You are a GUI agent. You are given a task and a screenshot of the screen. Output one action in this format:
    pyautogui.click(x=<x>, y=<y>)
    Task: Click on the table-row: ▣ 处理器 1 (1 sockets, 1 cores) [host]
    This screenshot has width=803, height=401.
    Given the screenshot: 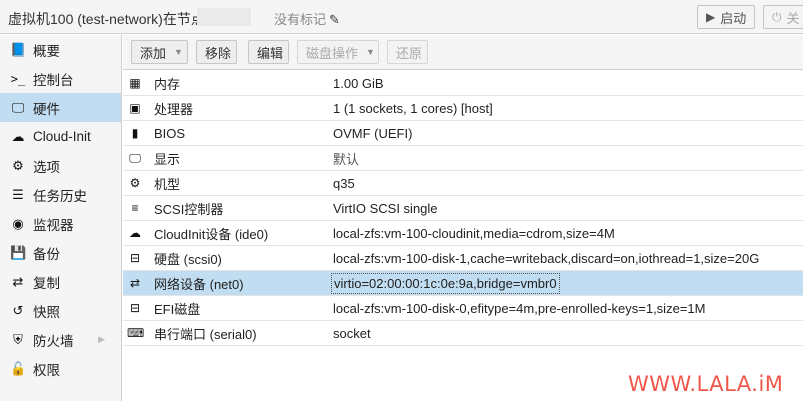 What is the action you would take?
    pyautogui.click(x=463, y=108)
    